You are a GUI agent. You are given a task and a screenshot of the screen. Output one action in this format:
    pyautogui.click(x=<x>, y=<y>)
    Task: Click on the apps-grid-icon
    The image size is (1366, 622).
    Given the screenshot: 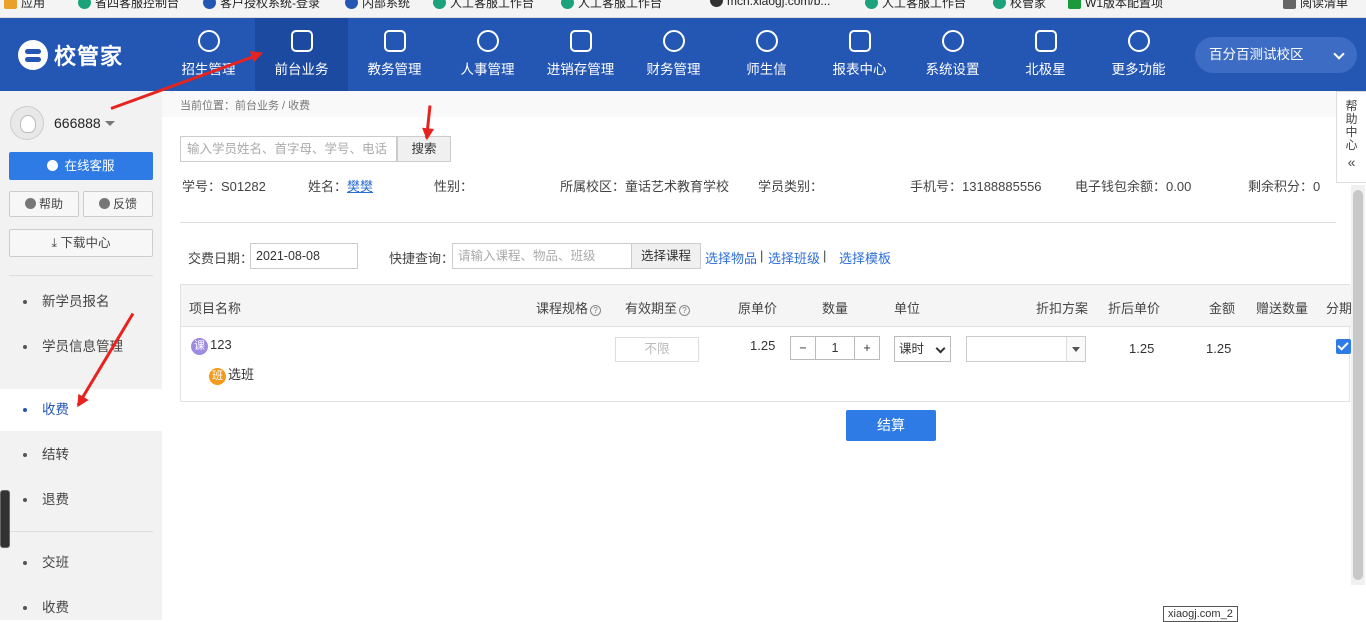 What is the action you would take?
    pyautogui.click(x=10, y=4)
    